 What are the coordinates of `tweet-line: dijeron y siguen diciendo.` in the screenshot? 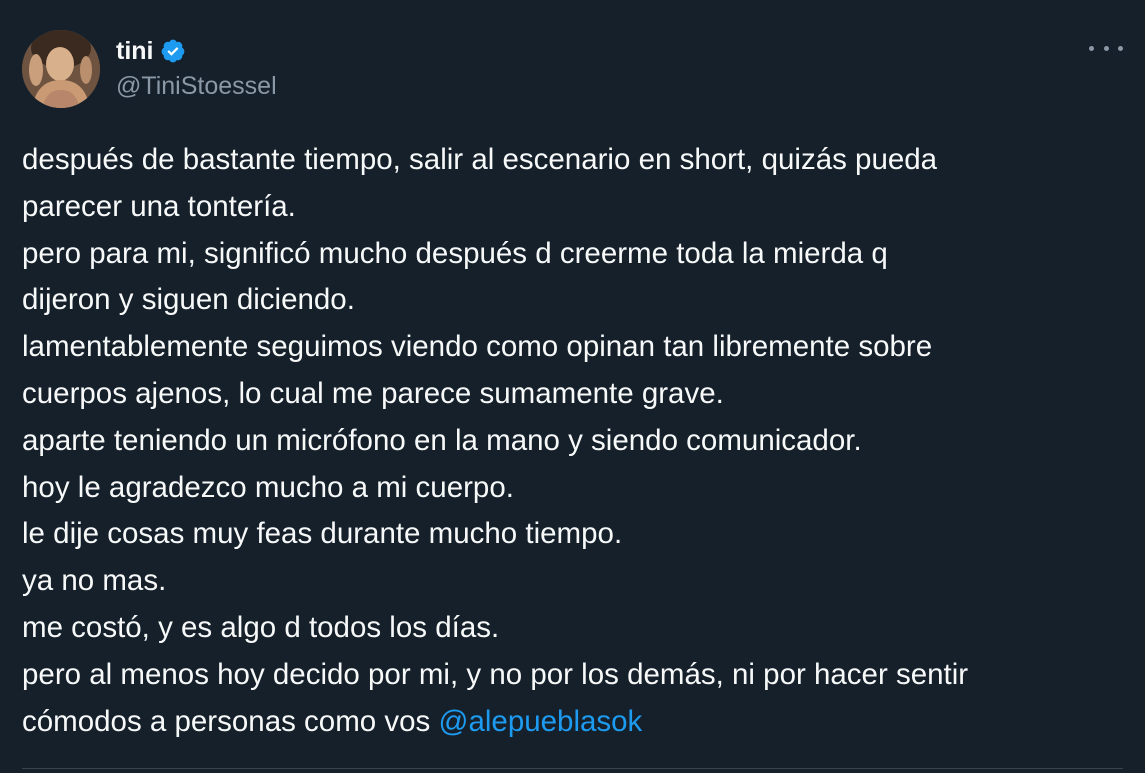 It's located at (188, 300).